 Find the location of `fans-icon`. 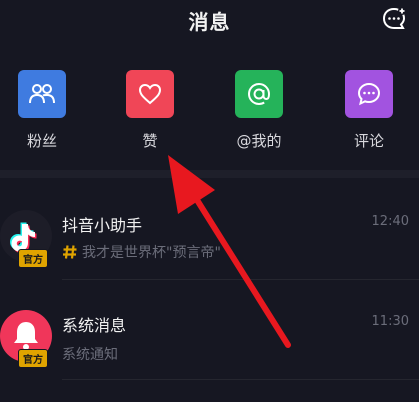

fans-icon is located at coordinates (42, 94).